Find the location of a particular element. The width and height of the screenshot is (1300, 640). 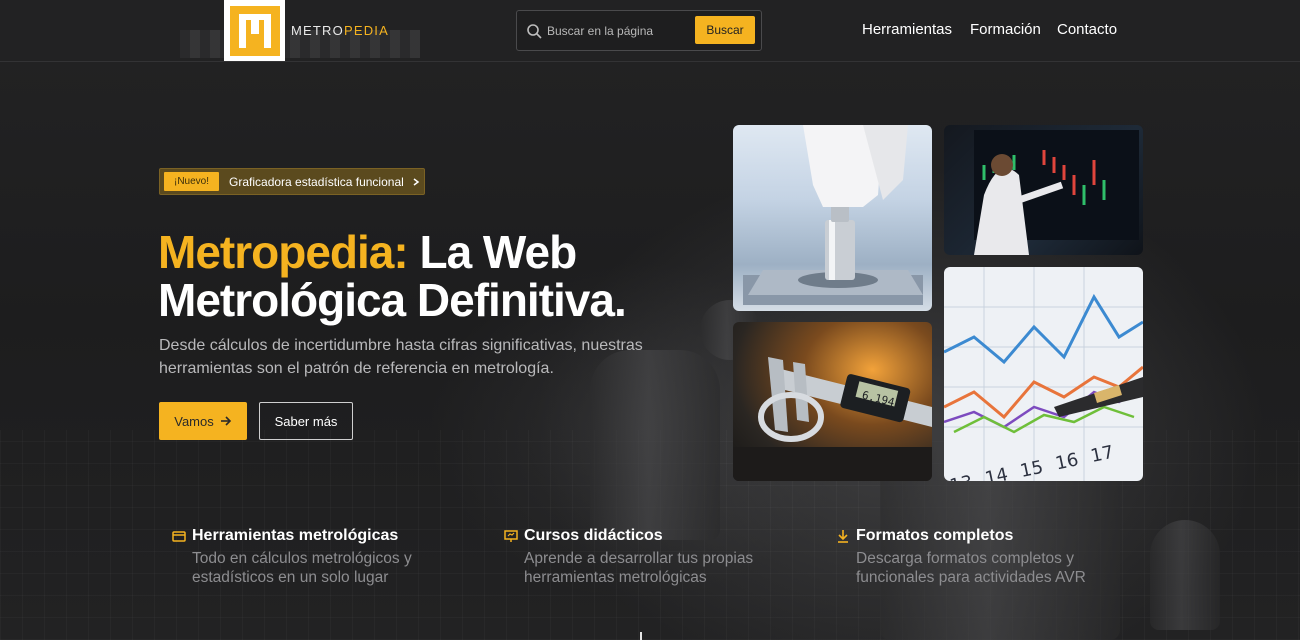

background-weight is located at coordinates (1185, 575).